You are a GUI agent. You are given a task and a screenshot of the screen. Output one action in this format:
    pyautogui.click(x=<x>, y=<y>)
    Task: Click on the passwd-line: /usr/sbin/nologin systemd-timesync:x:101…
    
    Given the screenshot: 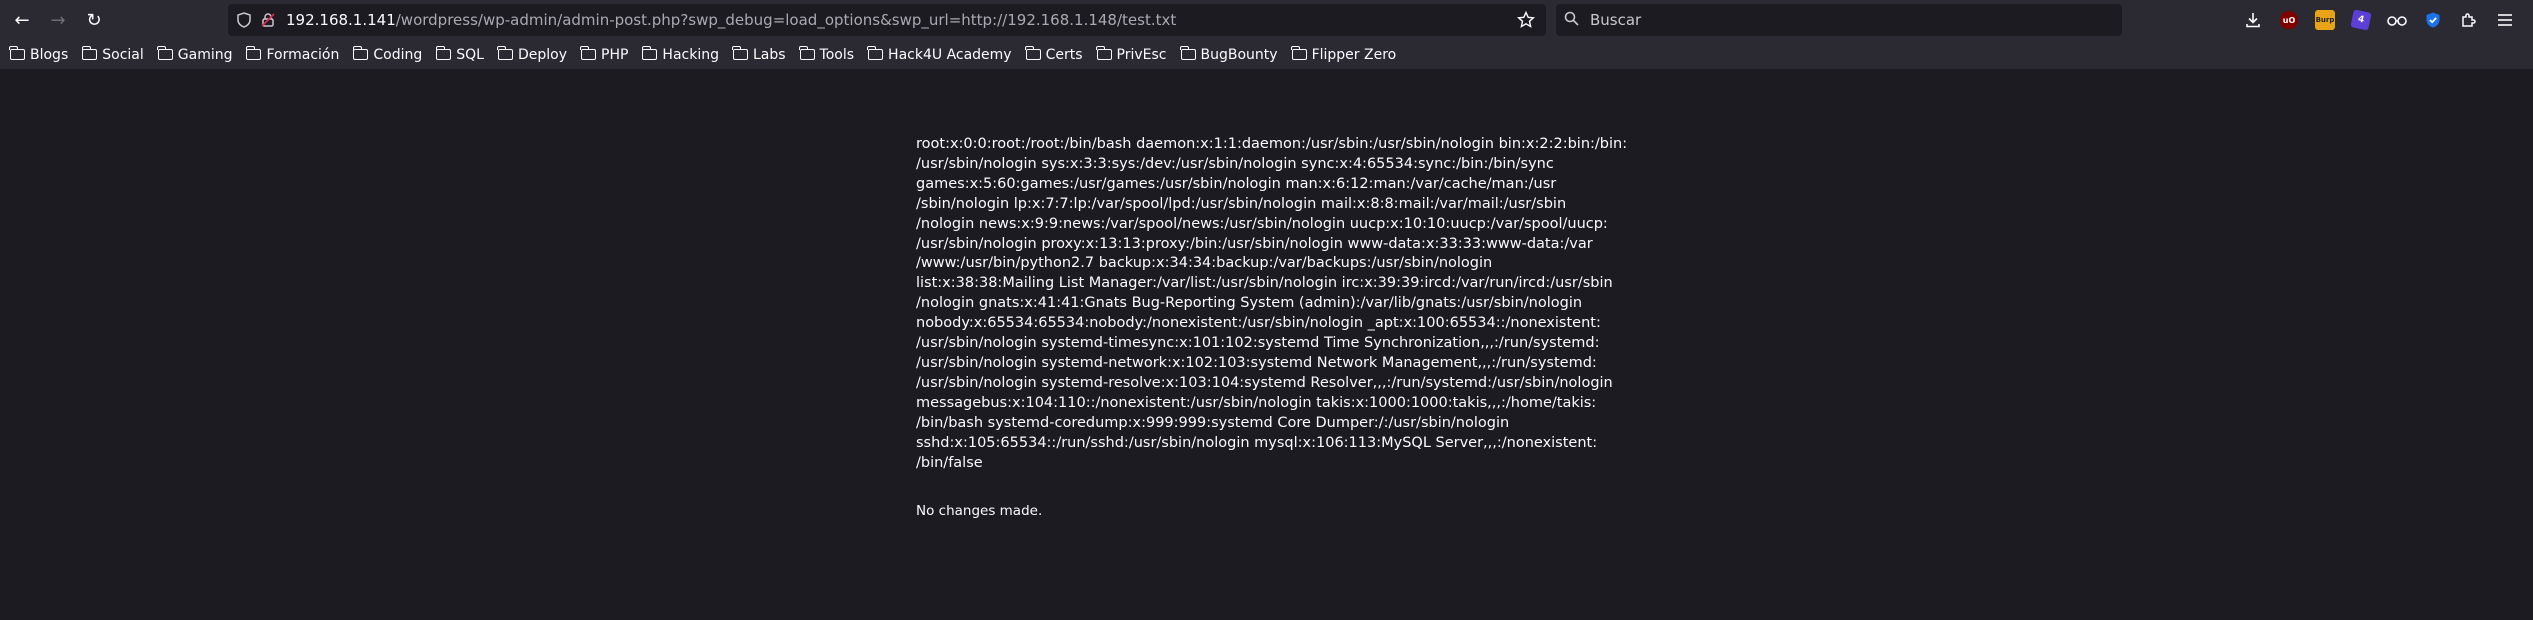 What is the action you would take?
    pyautogui.click(x=1258, y=343)
    